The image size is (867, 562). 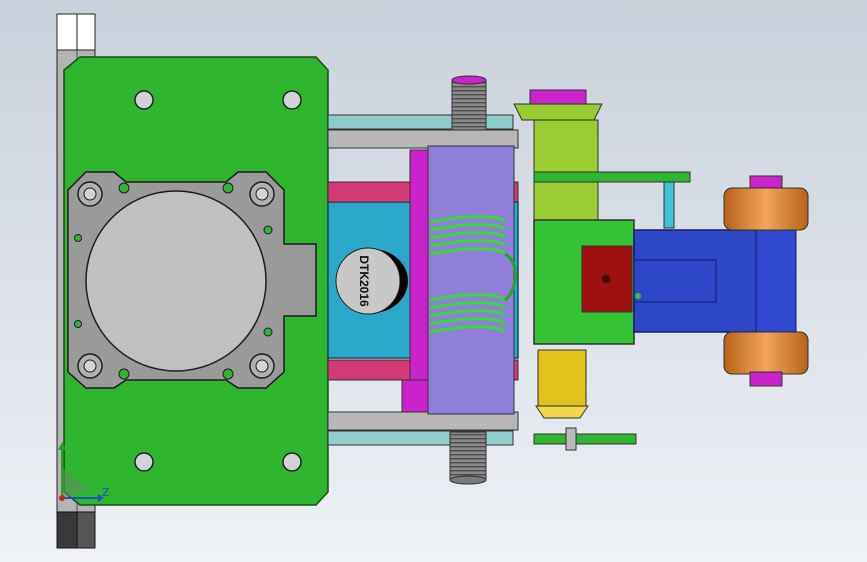 I want to click on cylinder-flange, so click(x=192, y=280).